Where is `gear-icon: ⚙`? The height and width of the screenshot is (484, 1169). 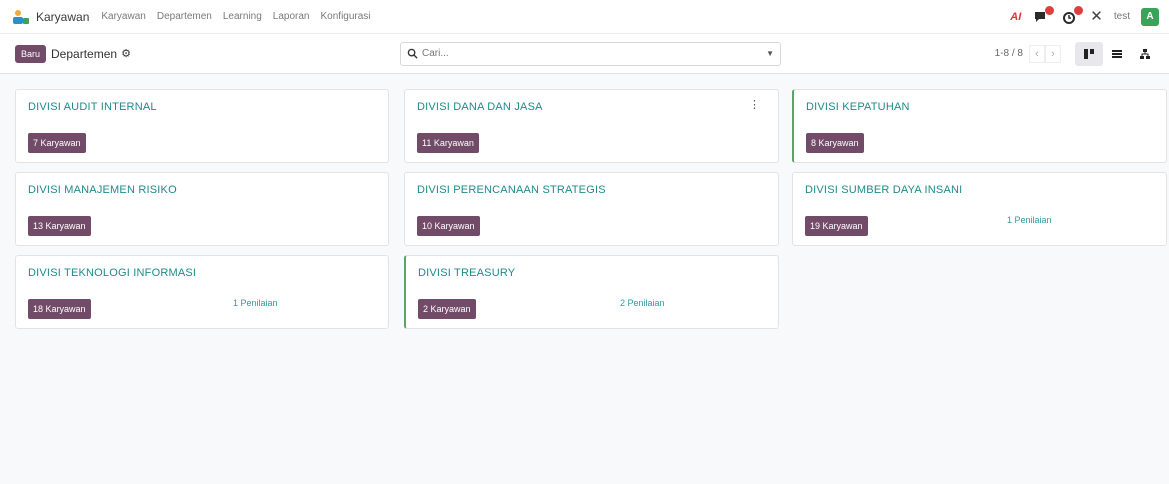
gear-icon: ⚙ is located at coordinates (126, 53).